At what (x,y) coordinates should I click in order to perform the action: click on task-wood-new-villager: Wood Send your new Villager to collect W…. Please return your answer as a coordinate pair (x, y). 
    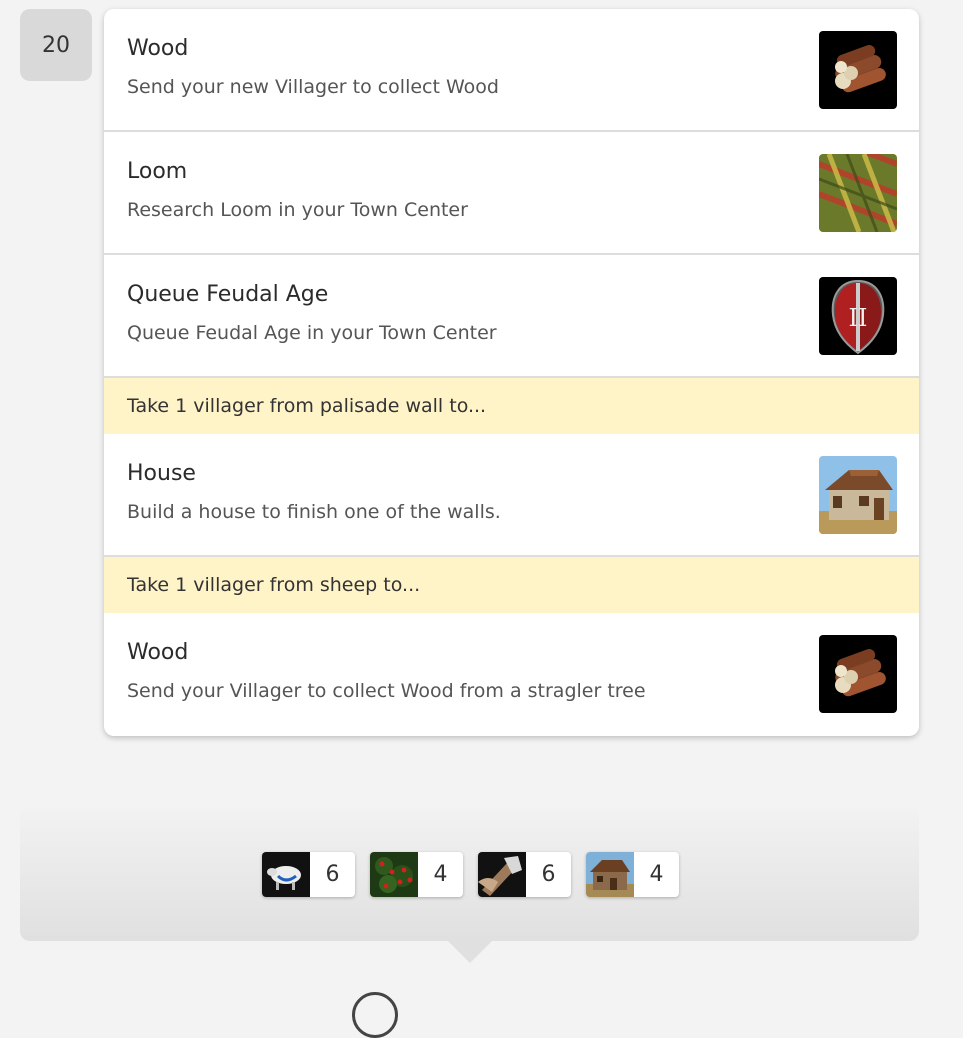
    Looking at the image, I should click on (511, 70).